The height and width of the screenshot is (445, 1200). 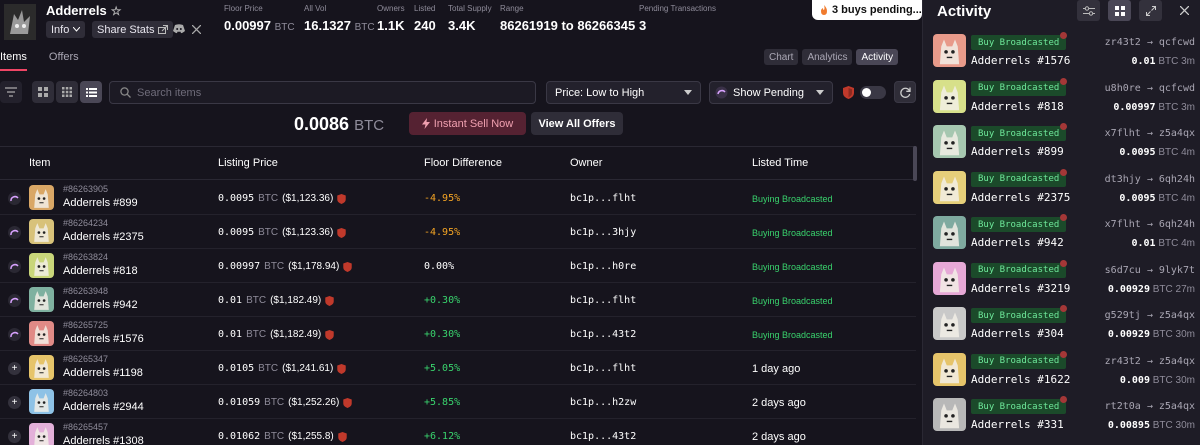 I want to click on view-all-offers-button: View All Offers, so click(x=577, y=123).